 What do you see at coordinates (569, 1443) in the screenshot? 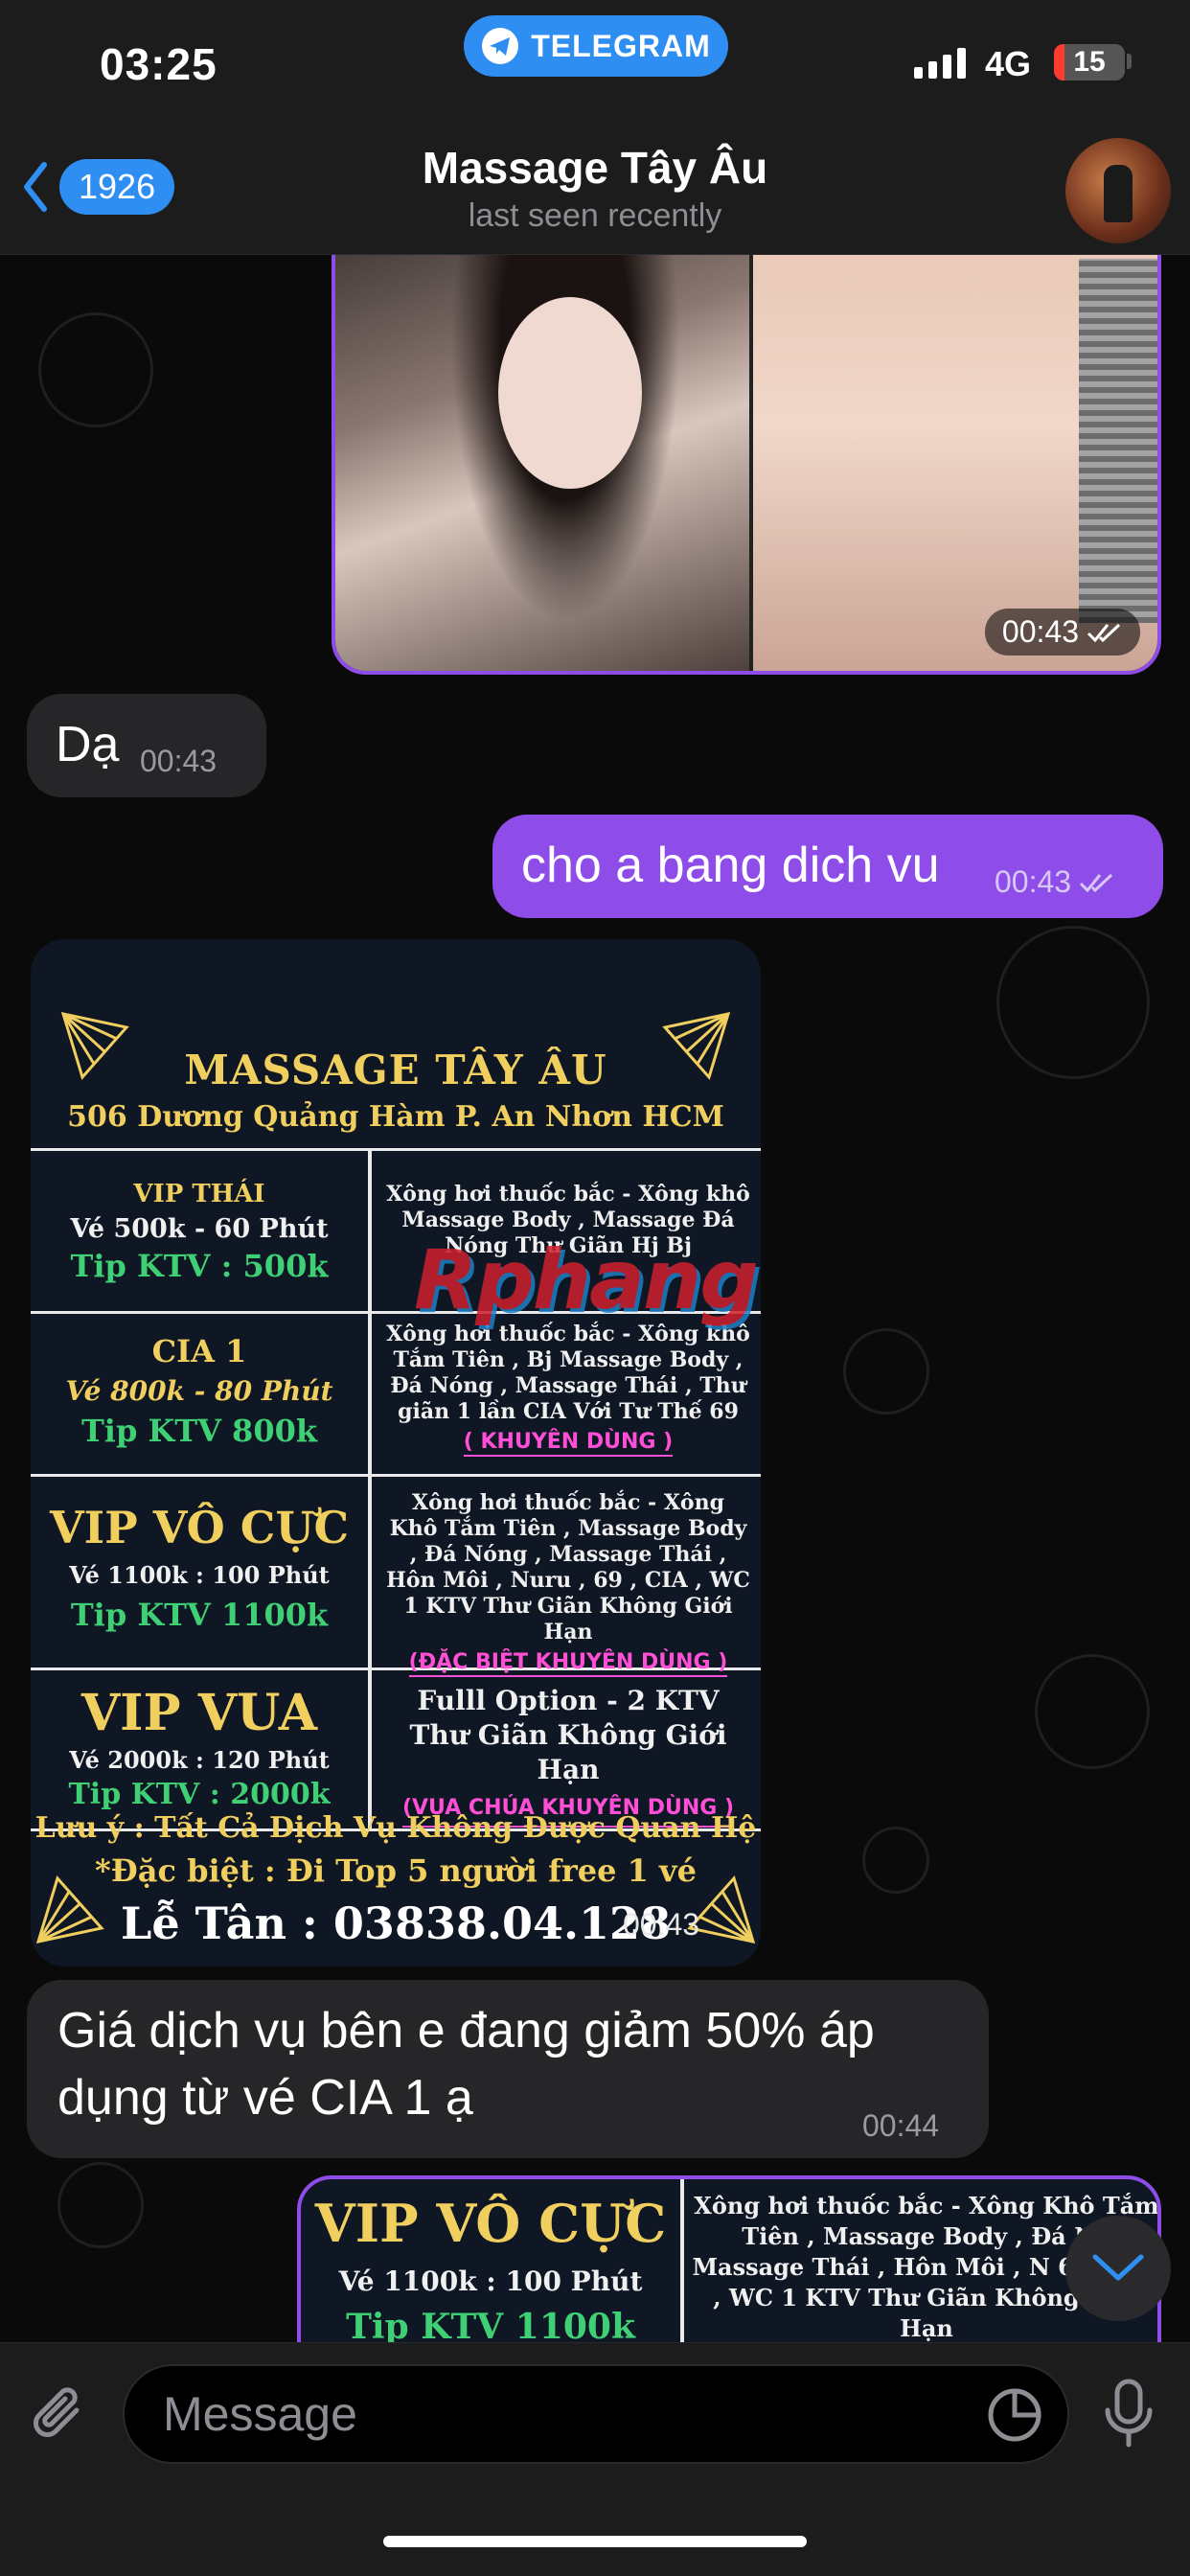
I see `package-tag: ( KHUYÊN DÙNG )` at bounding box center [569, 1443].